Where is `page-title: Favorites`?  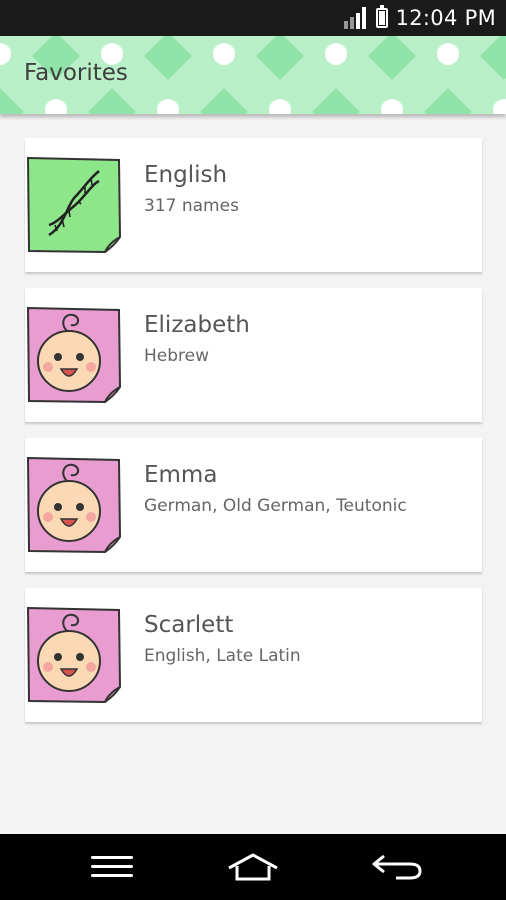
page-title: Favorites is located at coordinates (76, 73).